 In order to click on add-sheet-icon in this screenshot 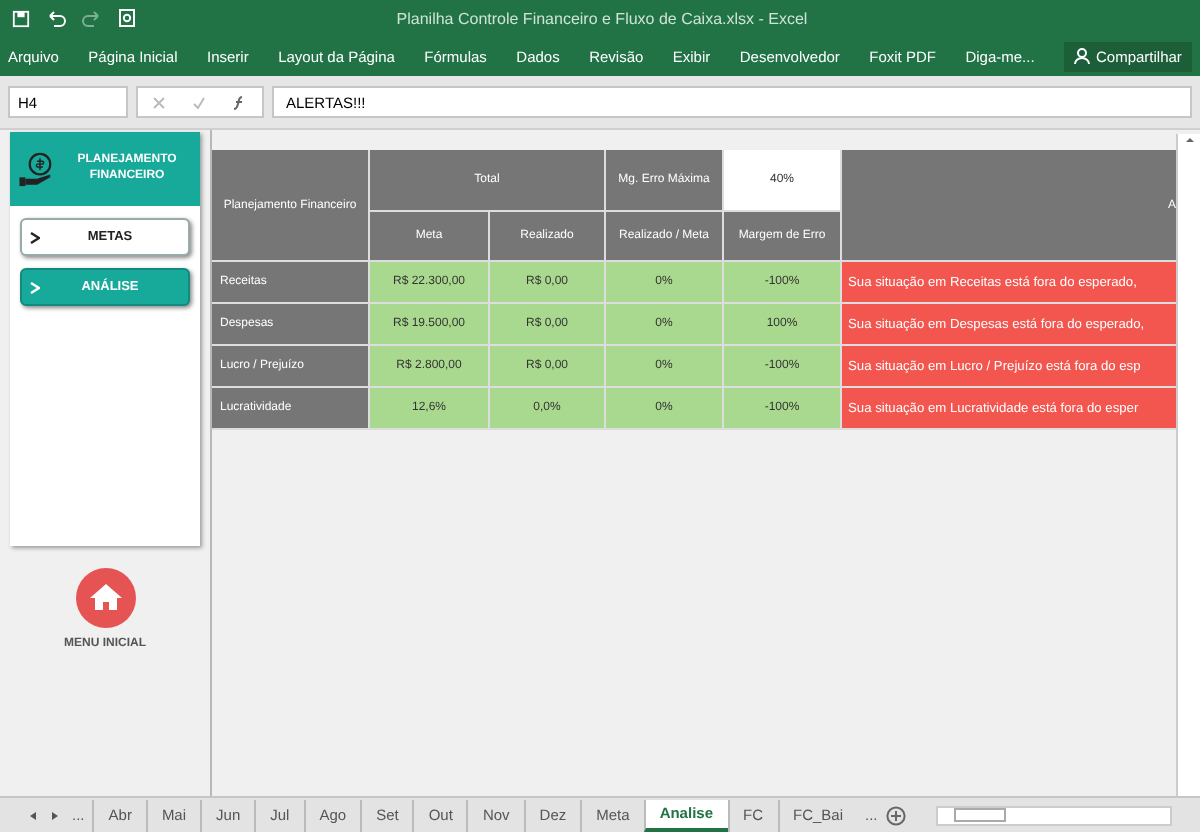, I will do `click(895, 815)`.